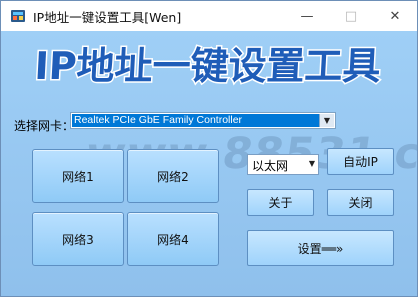 This screenshot has width=418, height=297. I want to click on network-3-button: 网络3, so click(78, 239).